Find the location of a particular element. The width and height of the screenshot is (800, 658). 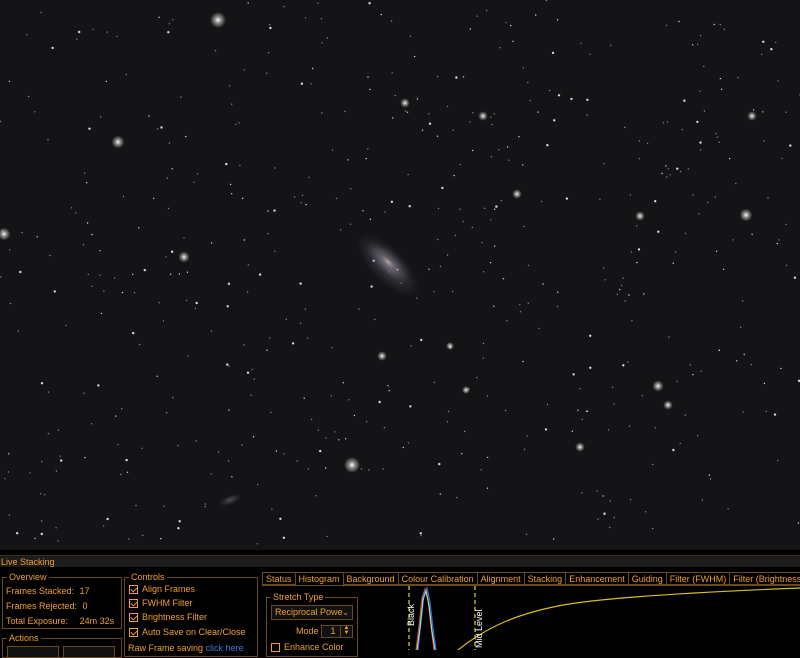

tab-background: Background is located at coordinates (370, 578).